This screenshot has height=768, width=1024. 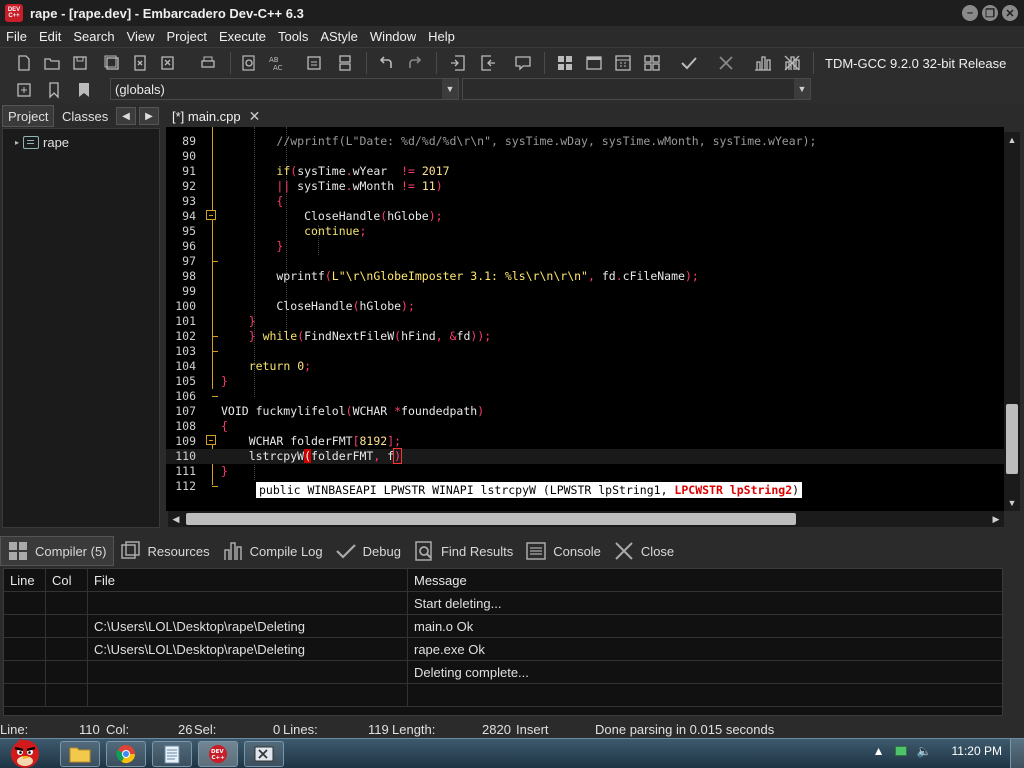 I want to click on scope-combo: (globals) ▼, so click(x=284, y=89).